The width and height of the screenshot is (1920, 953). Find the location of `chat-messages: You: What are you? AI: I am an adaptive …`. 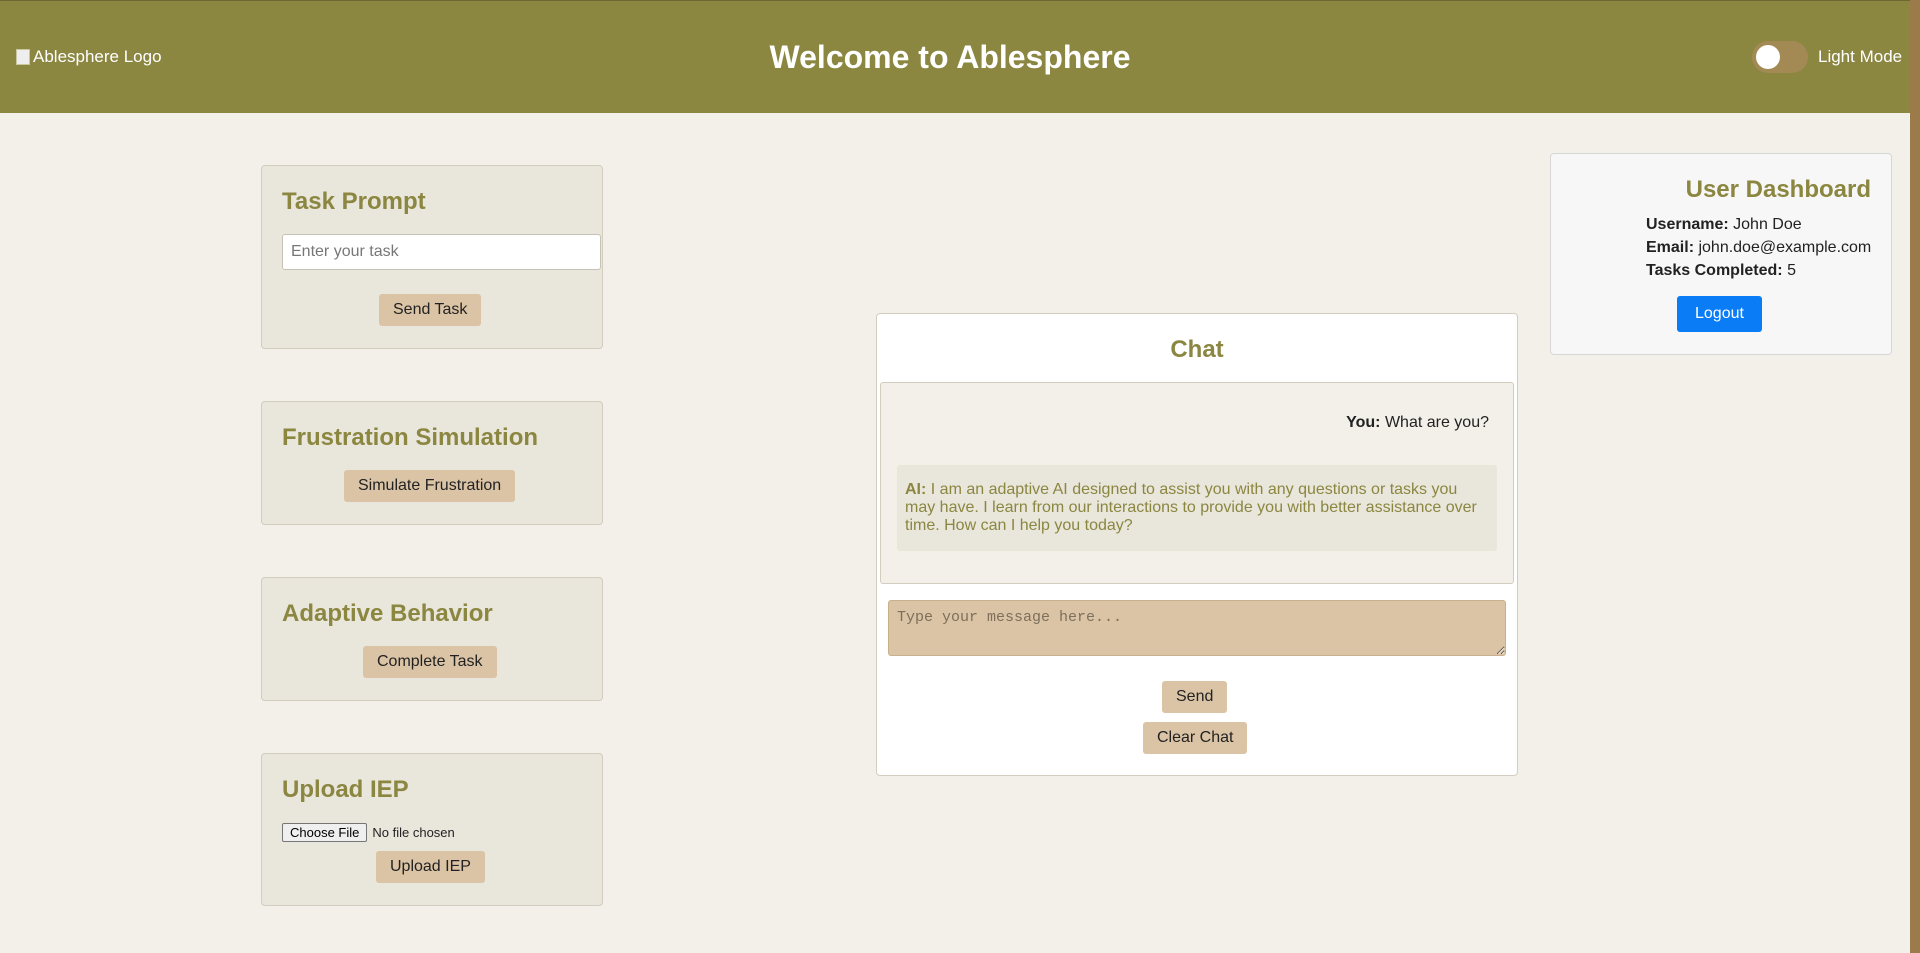

chat-messages: You: What are you? AI: I am an adaptive … is located at coordinates (1197, 483).